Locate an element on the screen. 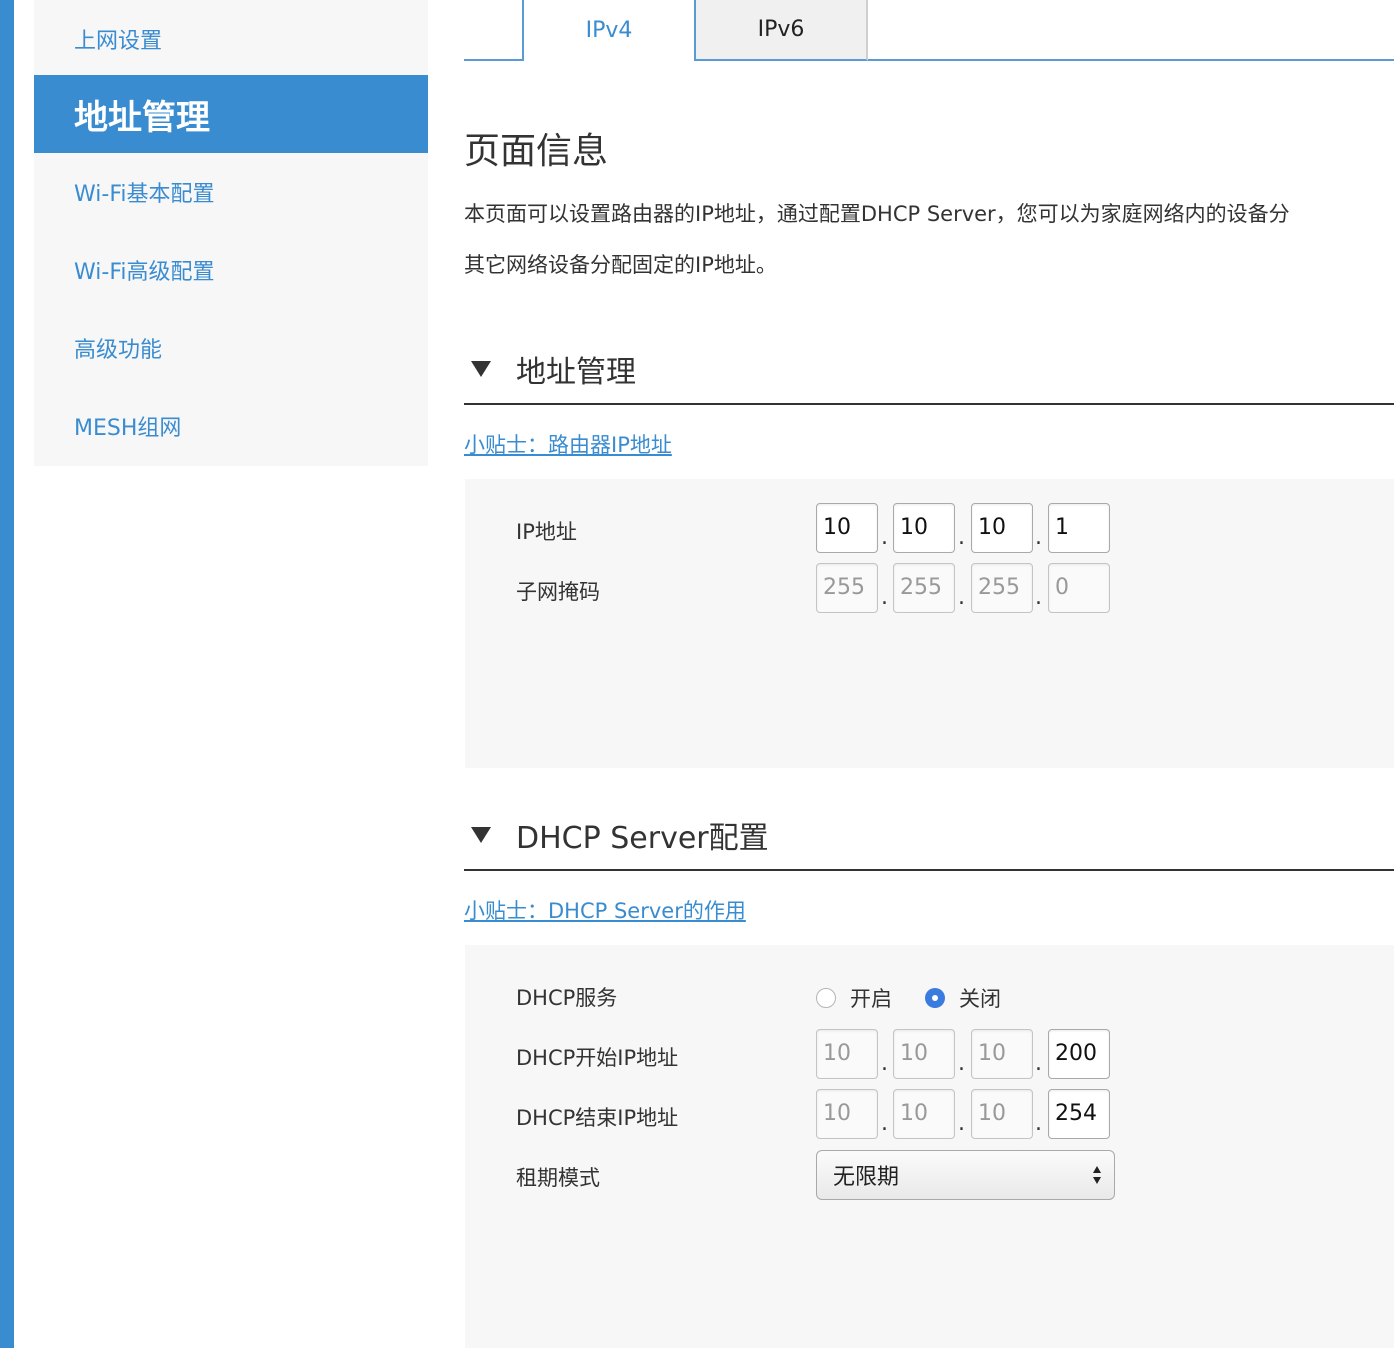  address-section-header: 地址管理 is located at coordinates (929, 370).